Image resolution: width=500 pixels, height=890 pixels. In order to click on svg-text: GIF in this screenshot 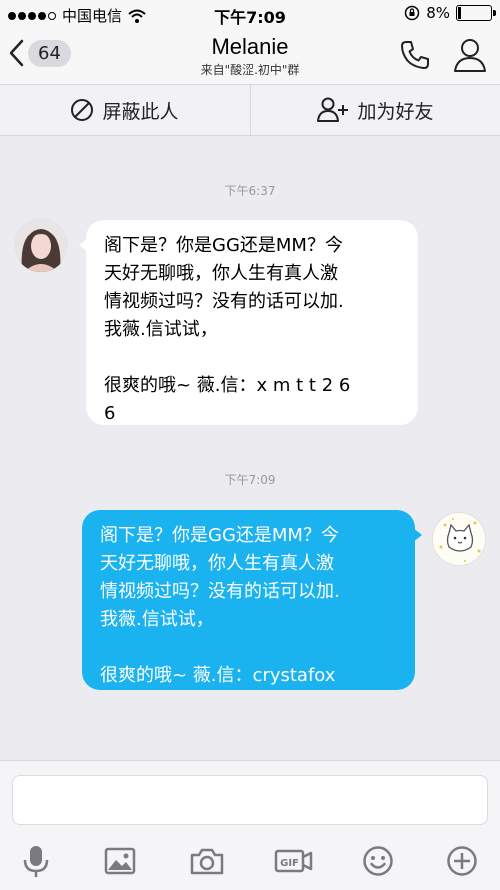, I will do `click(289, 863)`.